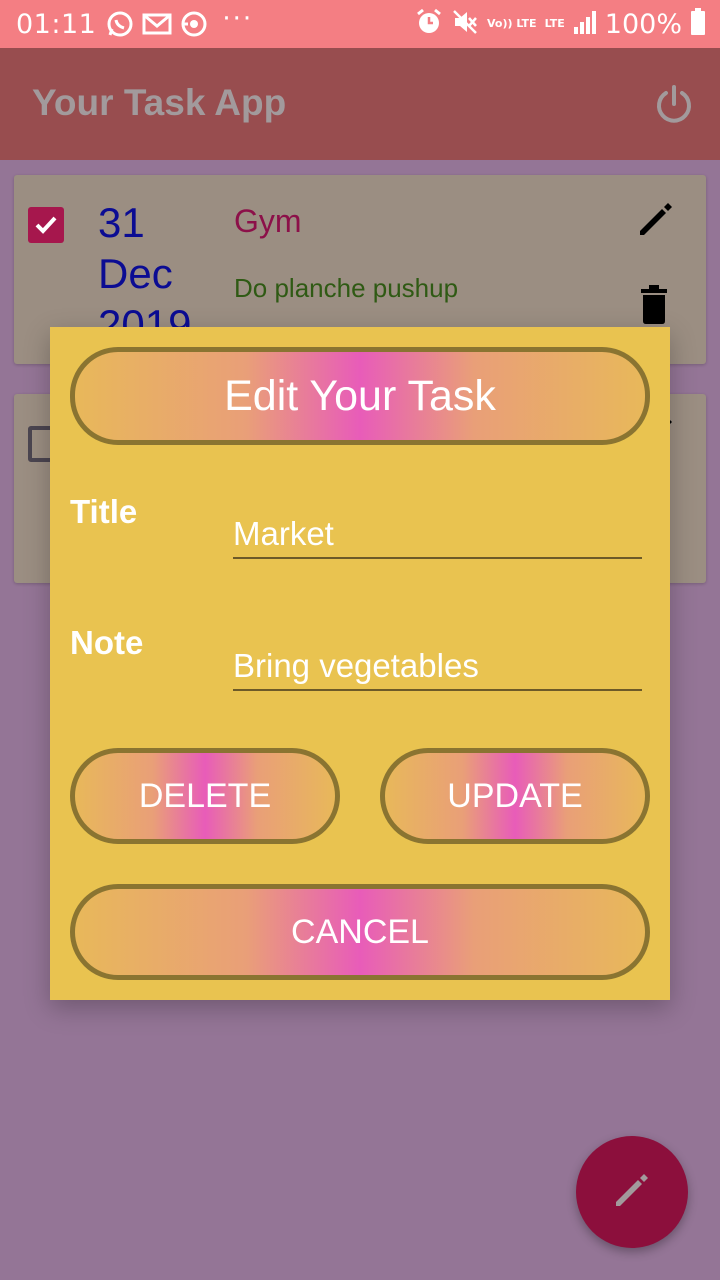  Describe the element at coordinates (585, 24) in the screenshot. I see `signal-icon` at that location.